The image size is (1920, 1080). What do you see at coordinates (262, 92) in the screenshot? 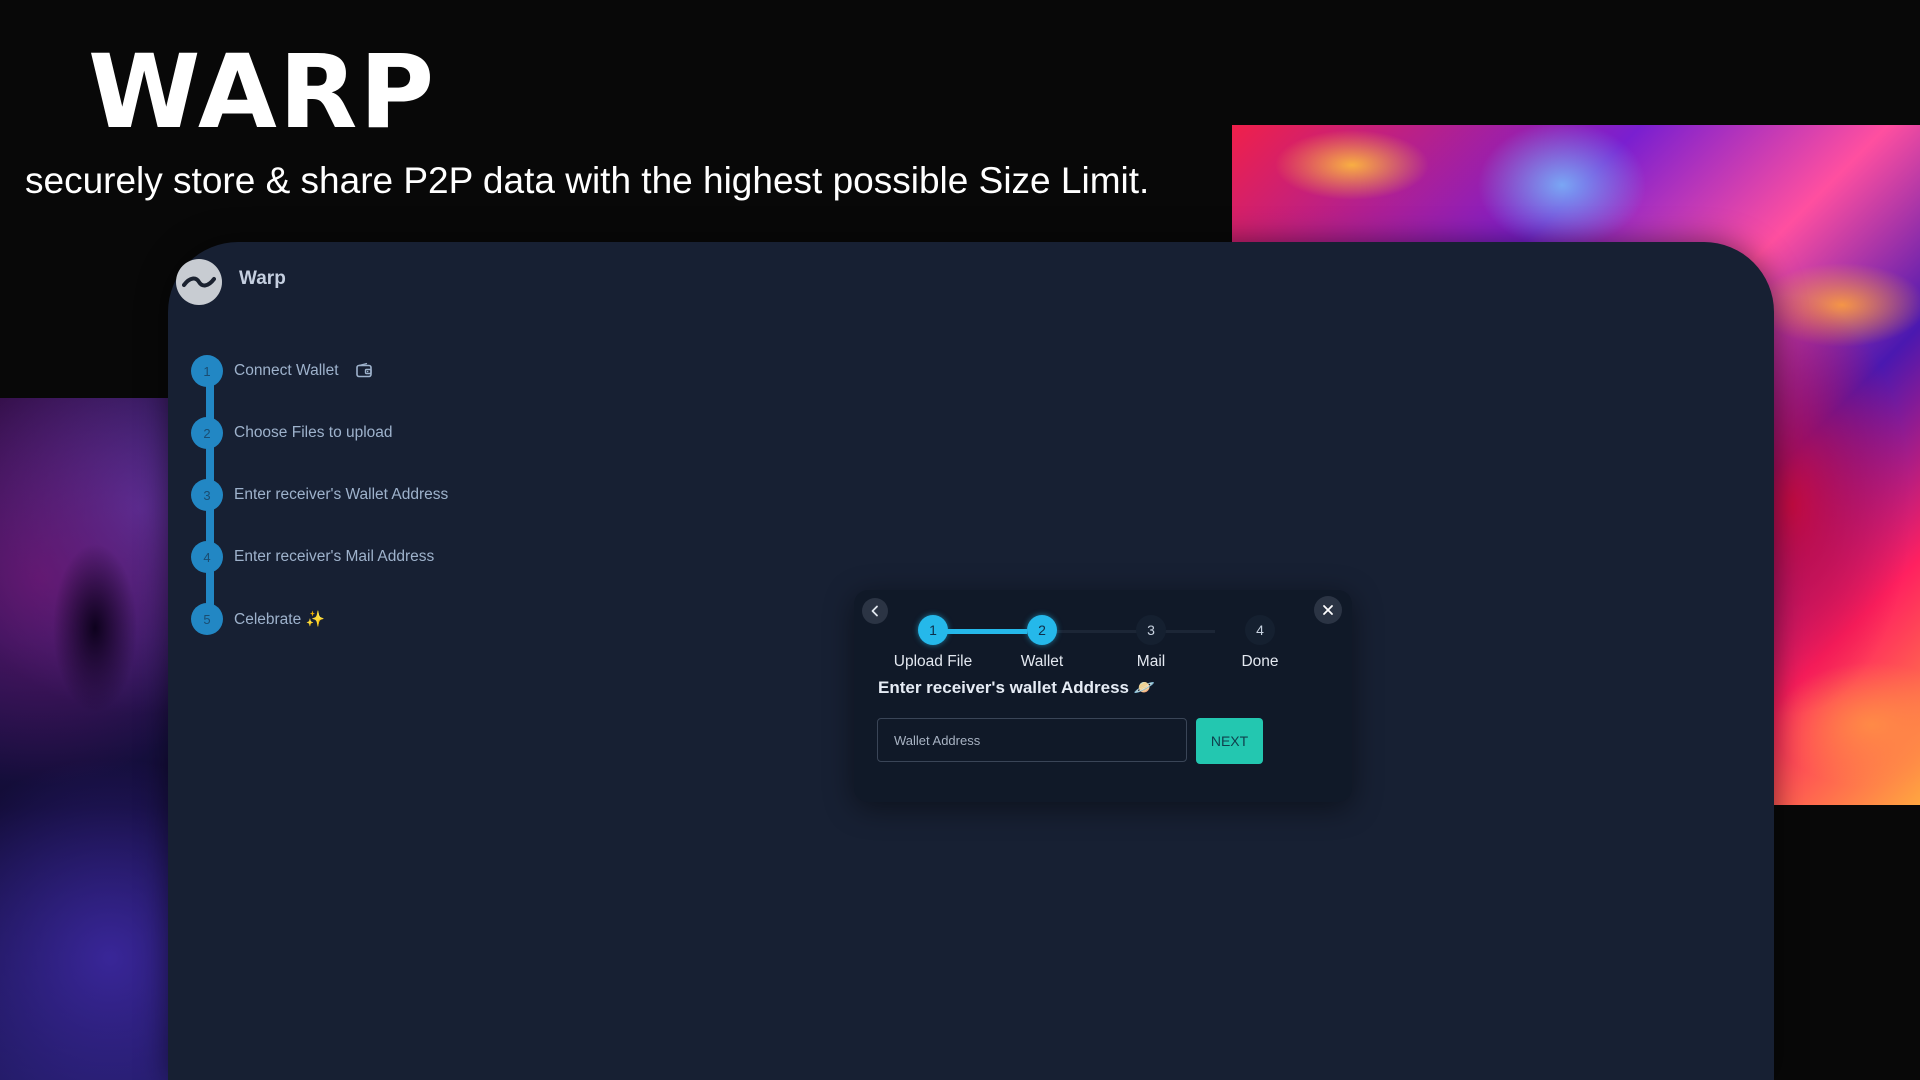
I see `hero-title: WARP` at bounding box center [262, 92].